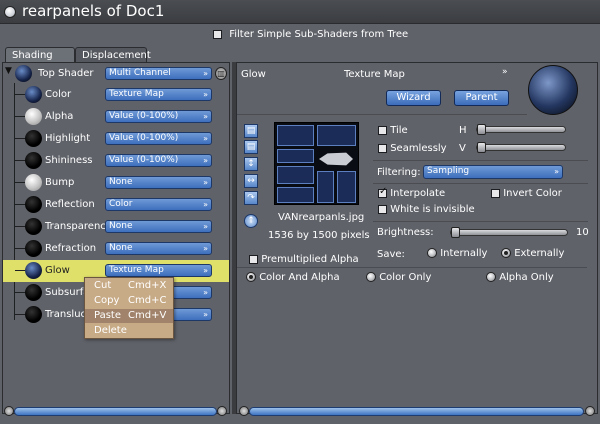 This screenshot has width=600, height=424. What do you see at coordinates (251, 221) in the screenshot?
I see `info-icon: ↑` at bounding box center [251, 221].